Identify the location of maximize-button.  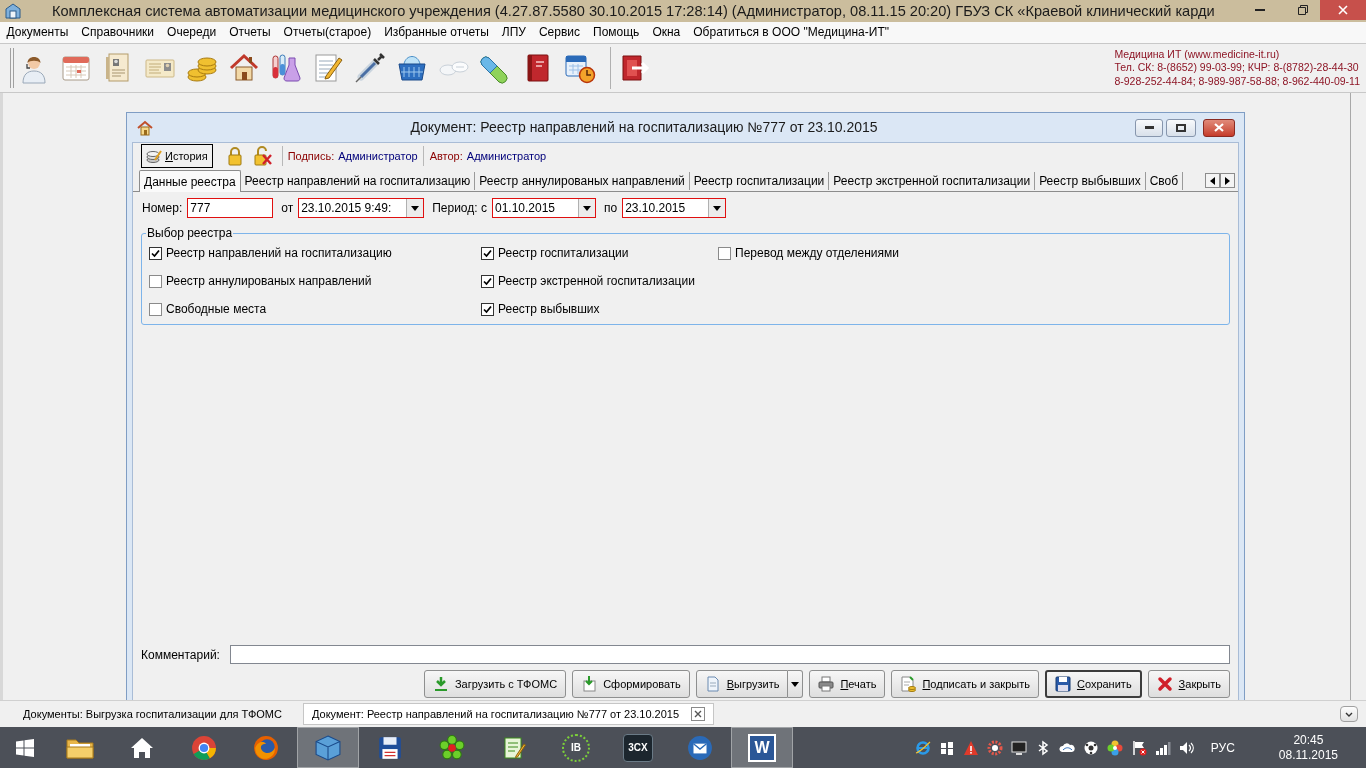
(1181, 127).